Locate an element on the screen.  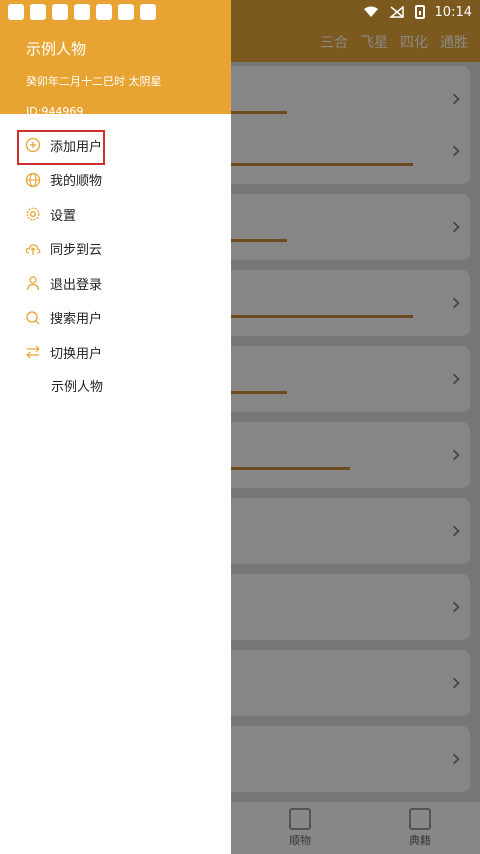
menu-item-switch-user: 切换用户 is located at coordinates (115, 352).